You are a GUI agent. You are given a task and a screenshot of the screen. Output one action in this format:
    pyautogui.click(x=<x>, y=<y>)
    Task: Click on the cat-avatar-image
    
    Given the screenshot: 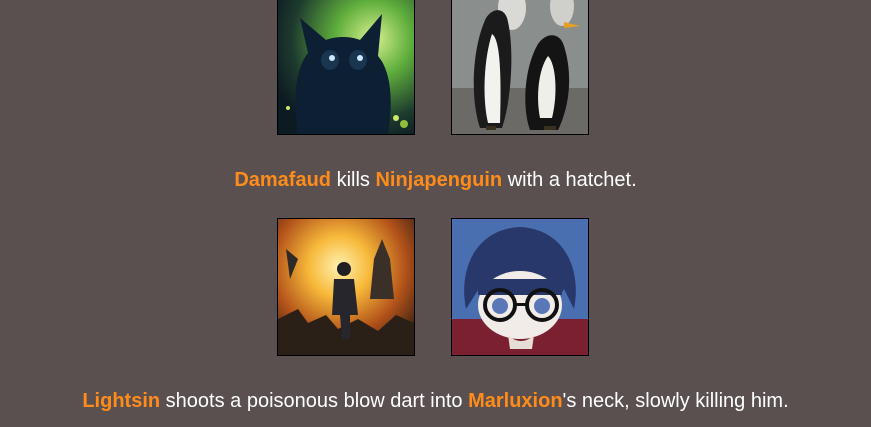 What is the action you would take?
    pyautogui.click(x=346, y=67)
    